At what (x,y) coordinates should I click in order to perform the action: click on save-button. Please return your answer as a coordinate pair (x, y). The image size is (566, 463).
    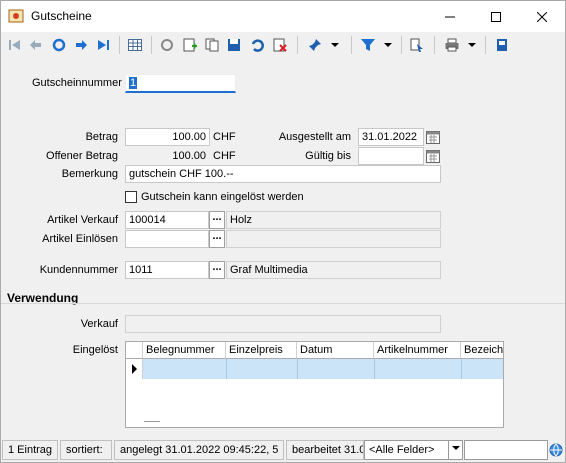
    Looking at the image, I should click on (234, 45).